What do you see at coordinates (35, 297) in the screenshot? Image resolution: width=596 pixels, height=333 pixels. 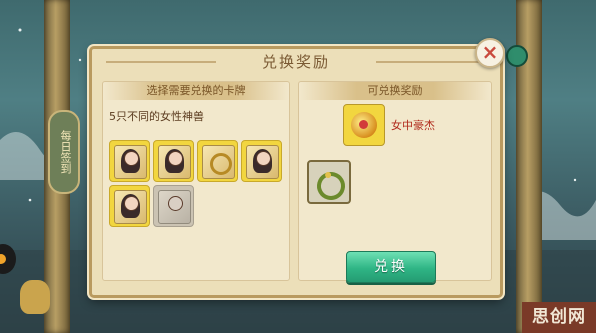 I see `pet-sprite` at bounding box center [35, 297].